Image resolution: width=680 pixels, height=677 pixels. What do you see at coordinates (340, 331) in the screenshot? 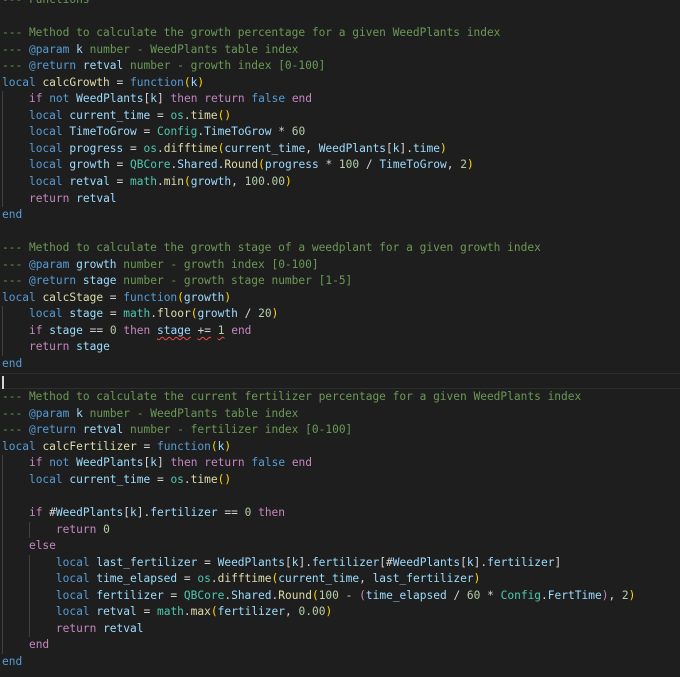
I see `code-line: if stage == 0 then stage += 1 end` at bounding box center [340, 331].